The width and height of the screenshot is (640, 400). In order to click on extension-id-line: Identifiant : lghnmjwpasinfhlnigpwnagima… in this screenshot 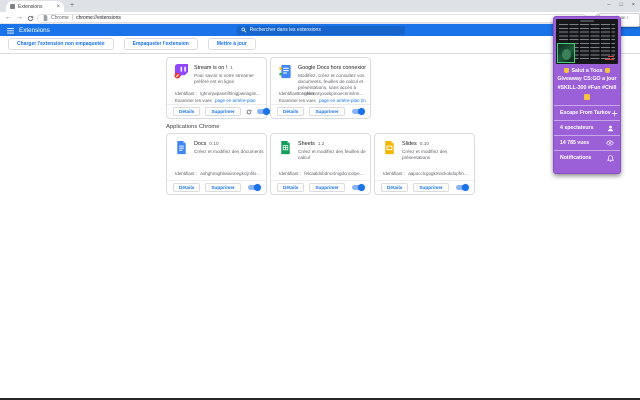, I will do `click(218, 93)`.